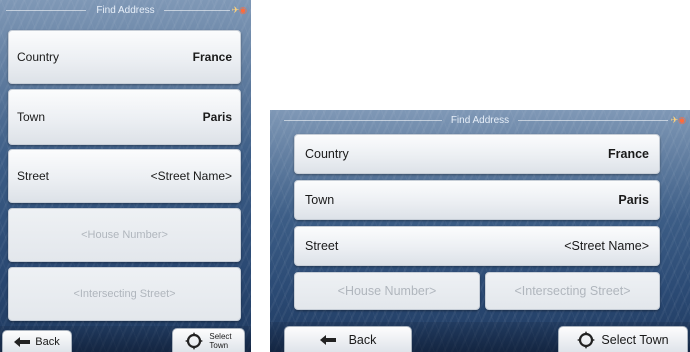 The width and height of the screenshot is (690, 352). I want to click on select-town-line1: Select, so click(220, 336).